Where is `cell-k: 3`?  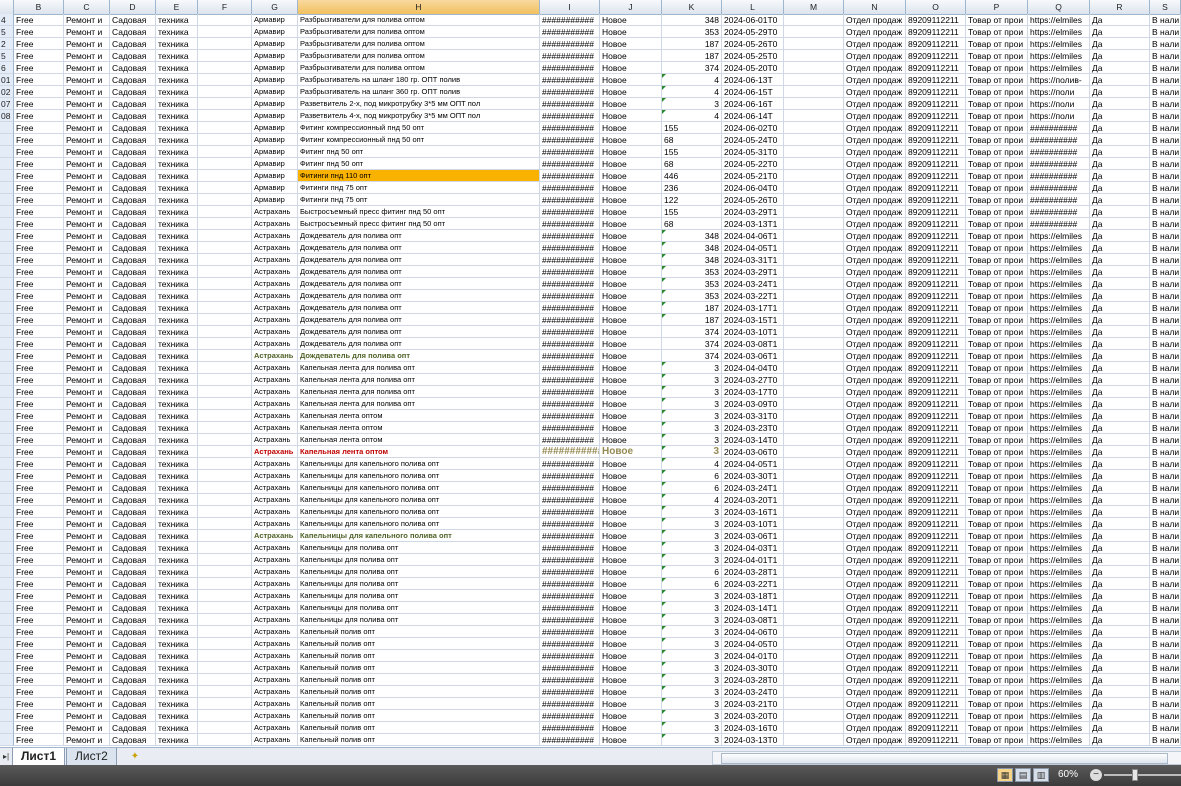 cell-k: 3 is located at coordinates (692, 404).